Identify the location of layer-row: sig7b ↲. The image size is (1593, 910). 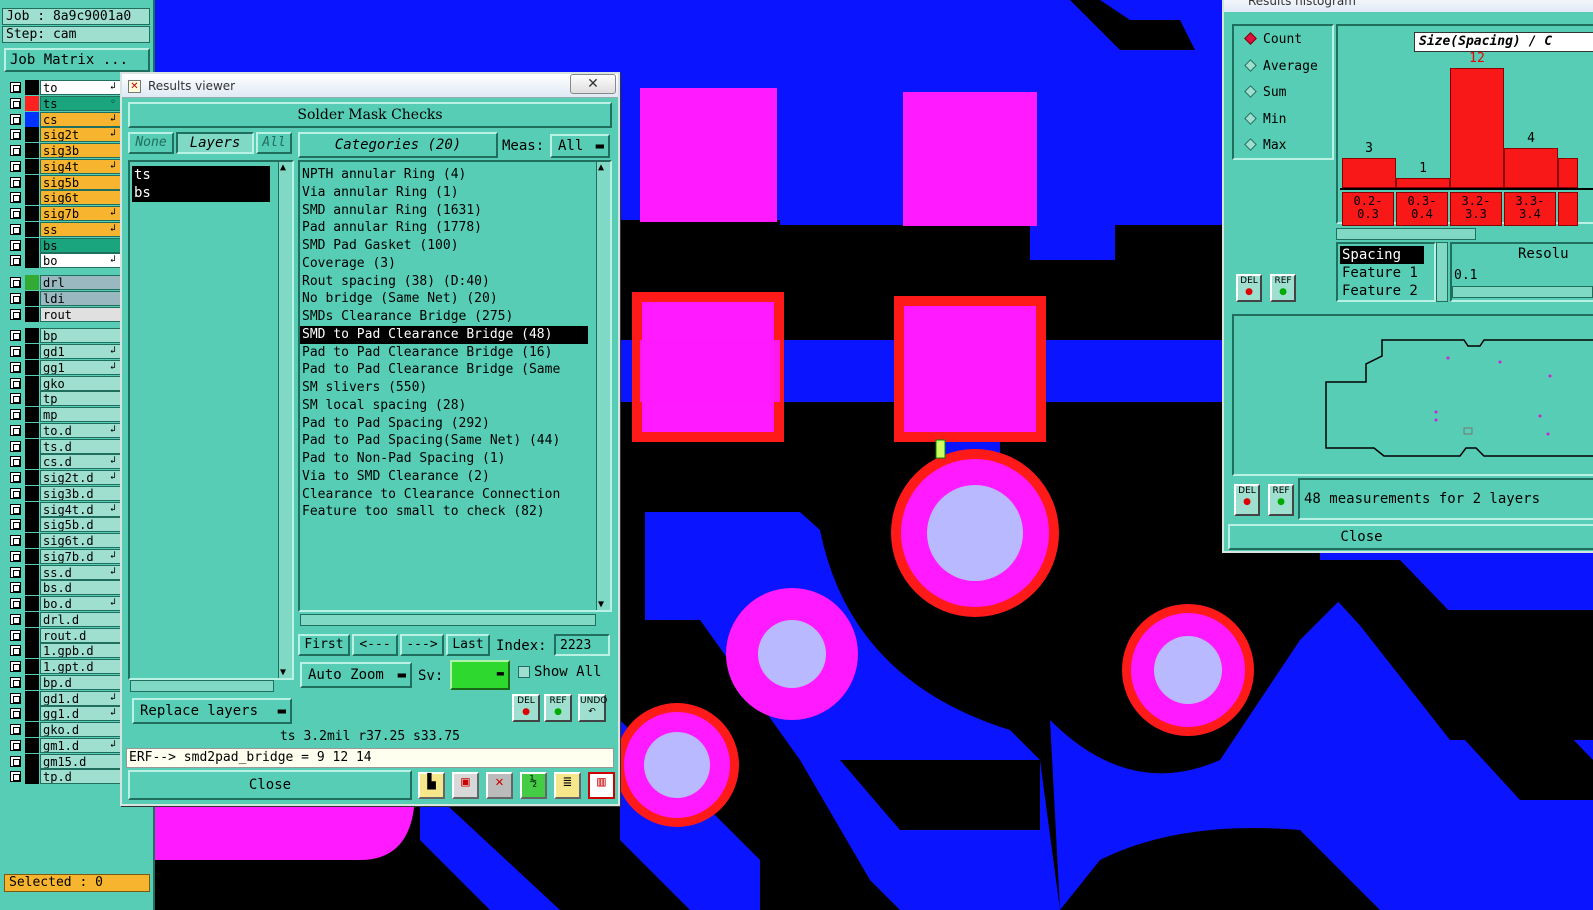
(65, 213).